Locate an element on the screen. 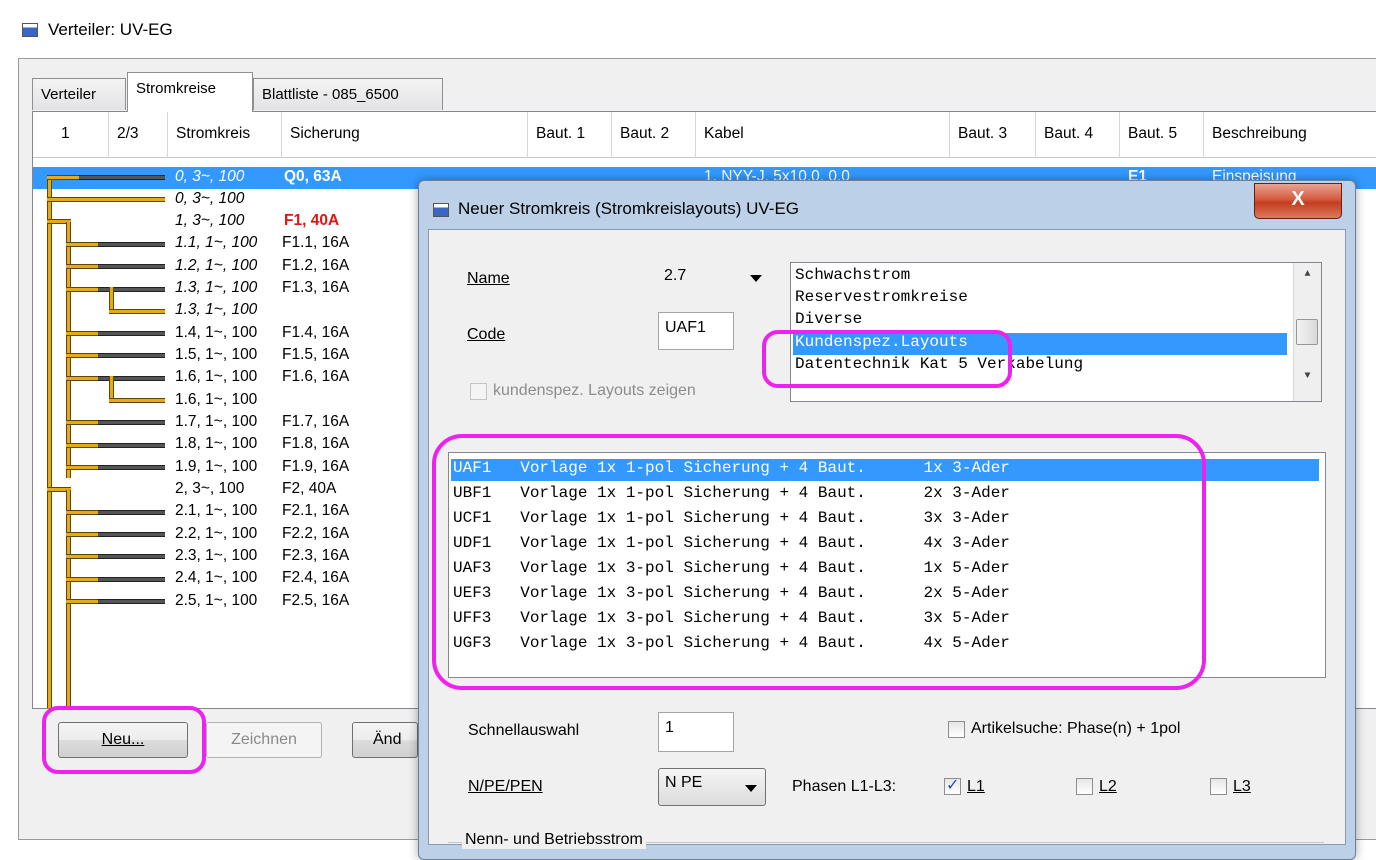  cell-sicherung: F2.2, 16A is located at coordinates (316, 533).